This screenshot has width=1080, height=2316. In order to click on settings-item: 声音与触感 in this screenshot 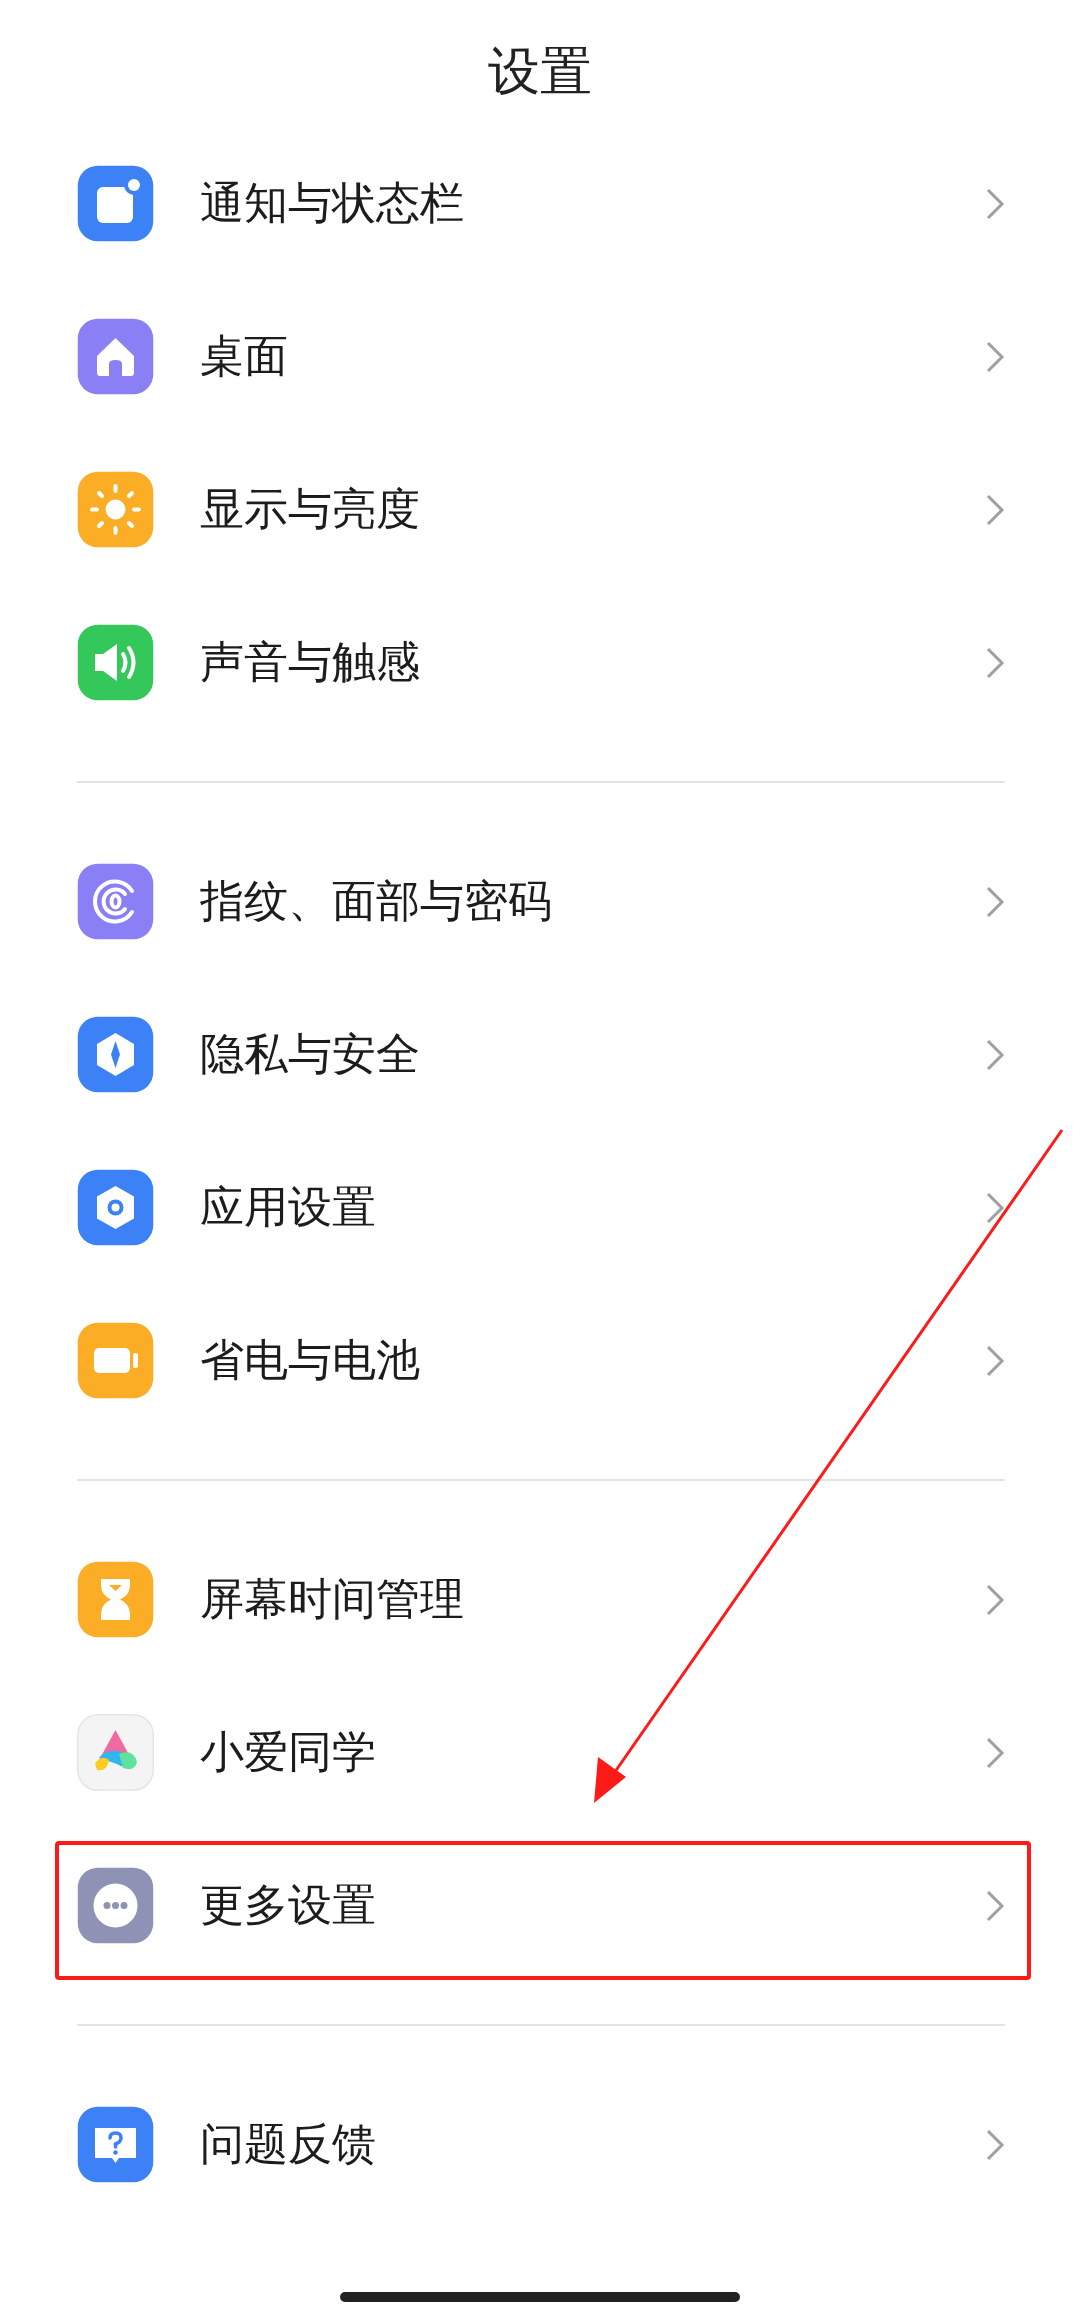, I will do `click(540, 662)`.